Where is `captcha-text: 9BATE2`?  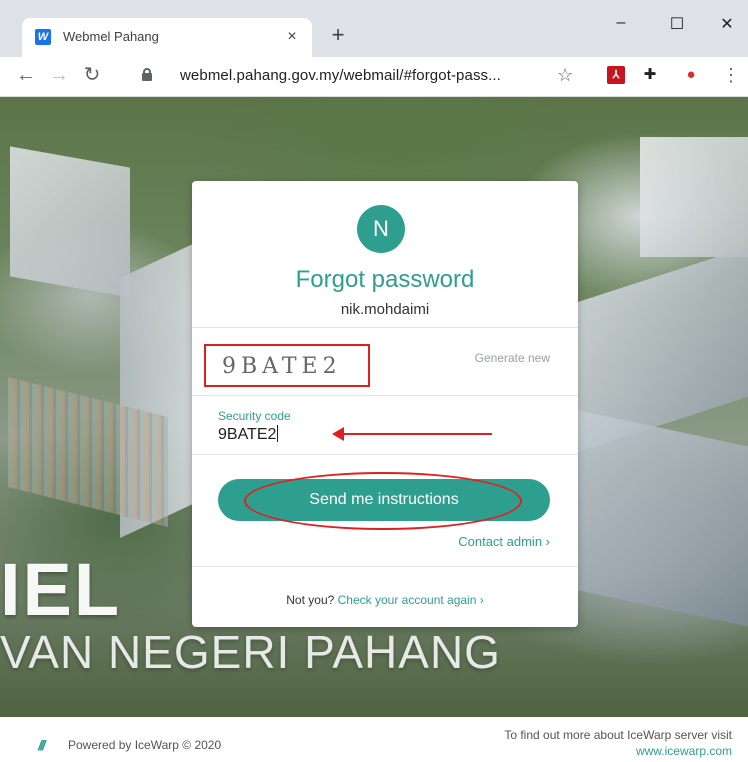 captcha-text: 9BATE2 is located at coordinates (282, 366).